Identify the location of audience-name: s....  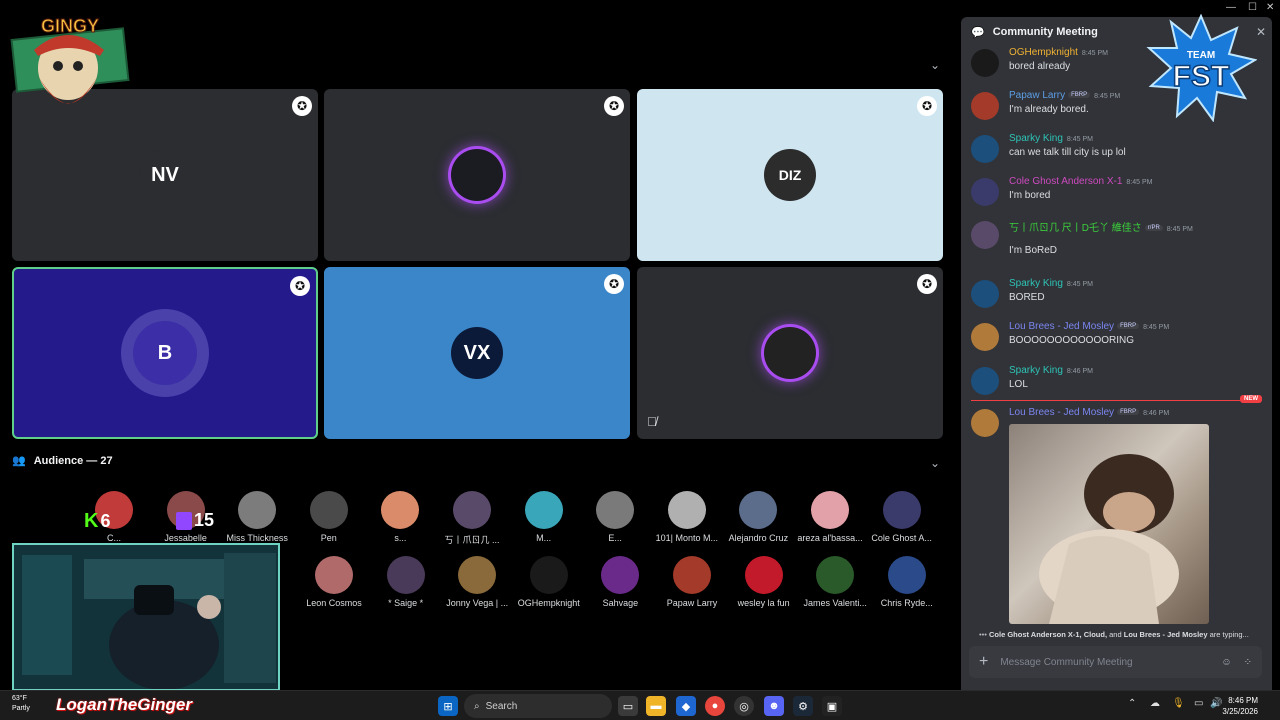
(400, 538).